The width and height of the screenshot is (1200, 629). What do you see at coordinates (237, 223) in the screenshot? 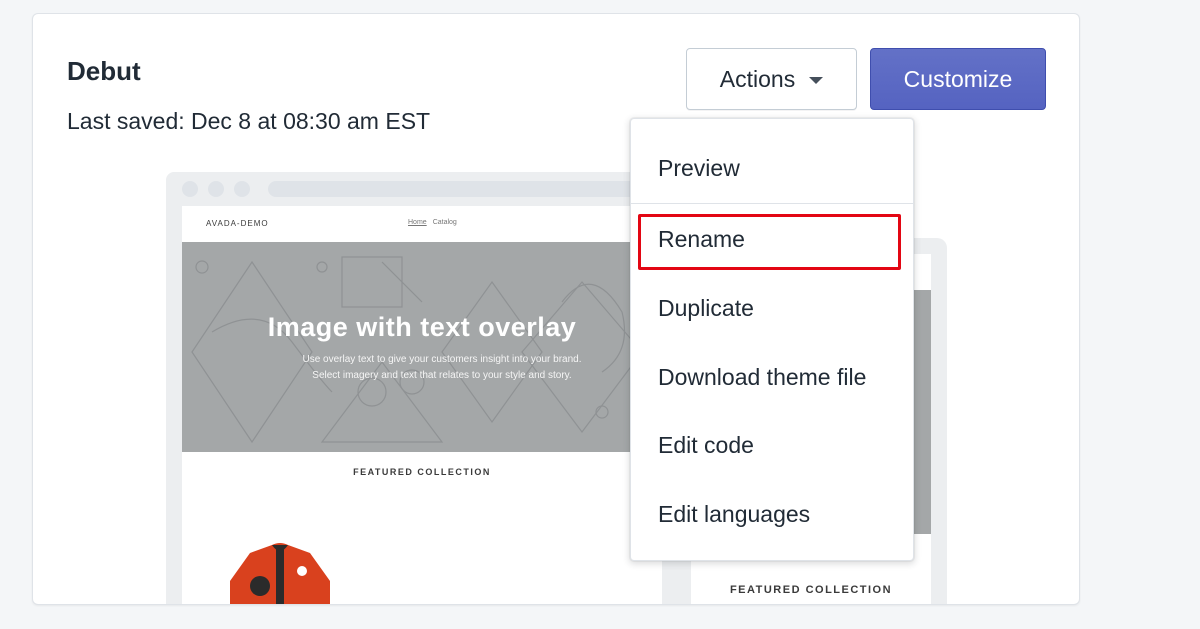
I see `site-logo: AVADA-DEMO` at bounding box center [237, 223].